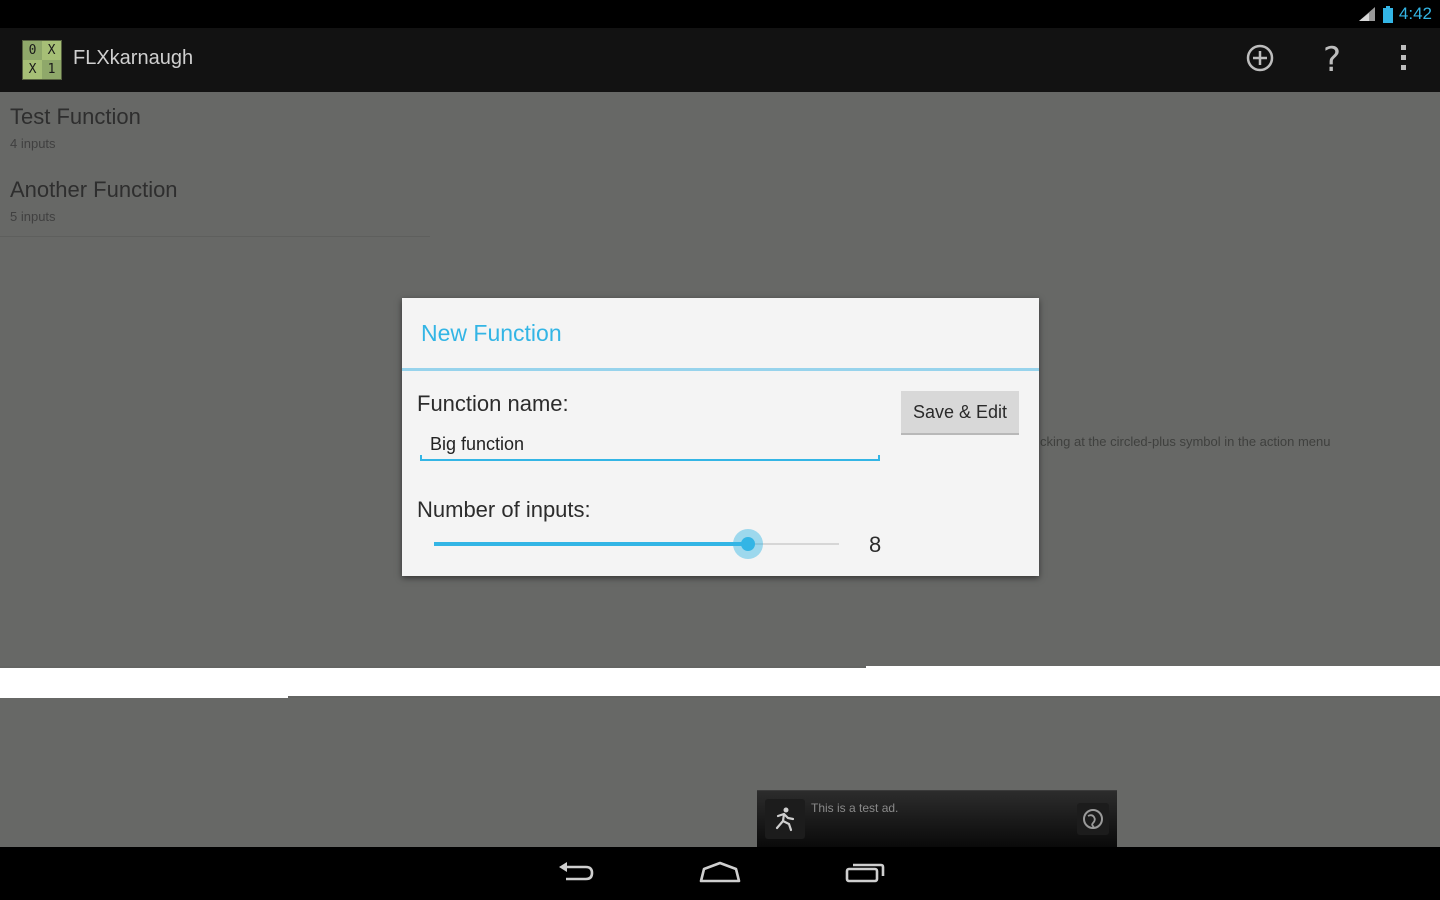 The image size is (1440, 900). I want to click on inputs-slider, so click(636, 544).